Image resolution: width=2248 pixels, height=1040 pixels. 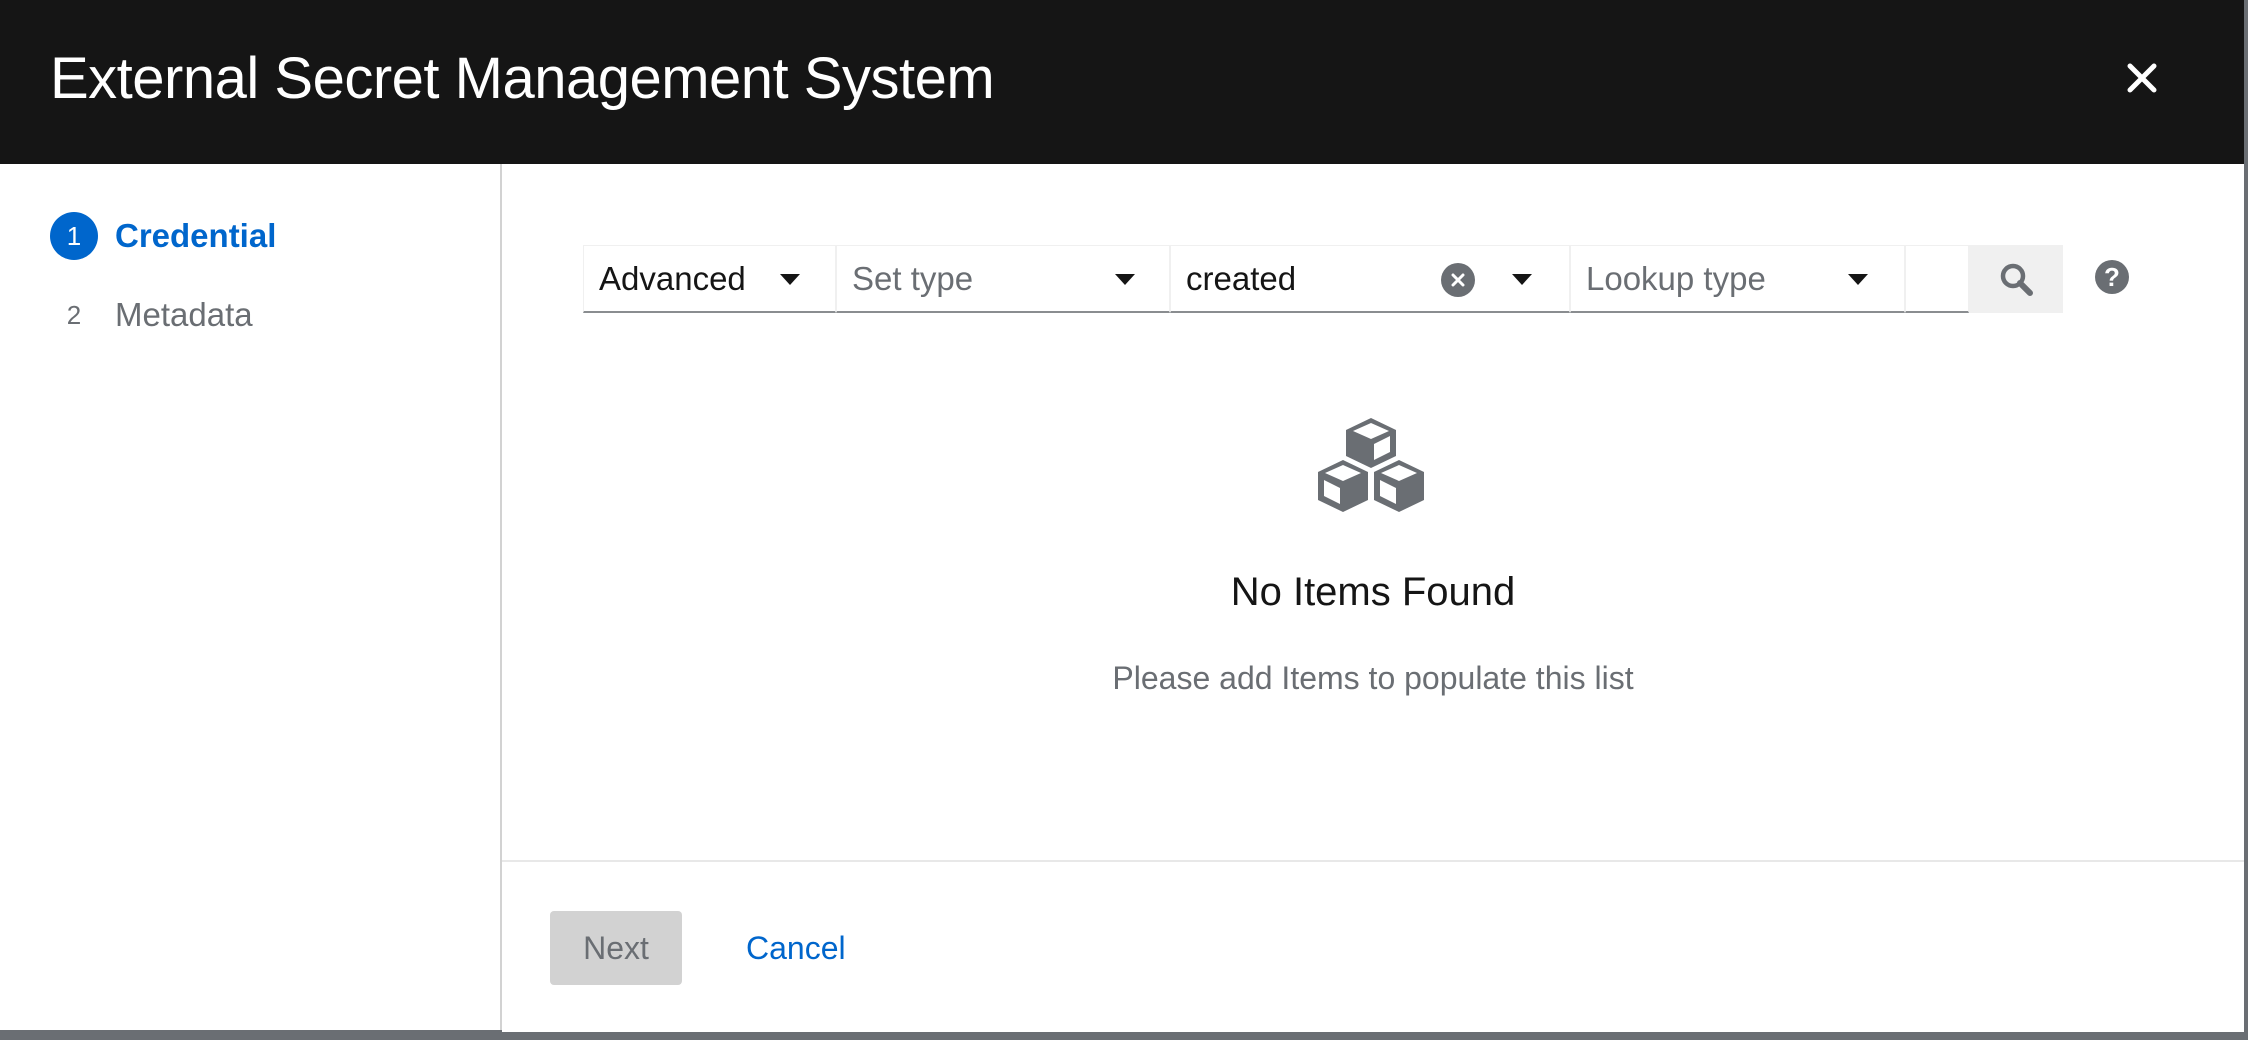 I want to click on next-button: Next, so click(x=616, y=948).